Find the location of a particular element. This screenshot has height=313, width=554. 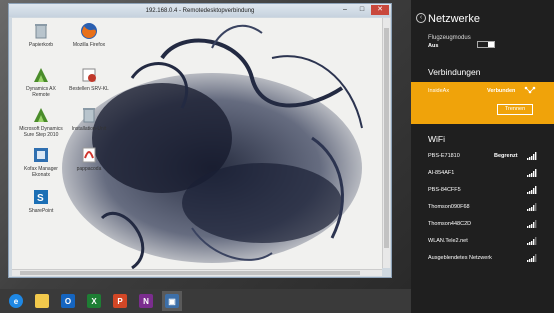

wifi-network-item: AI-854AF1 is located at coordinates (482, 174).